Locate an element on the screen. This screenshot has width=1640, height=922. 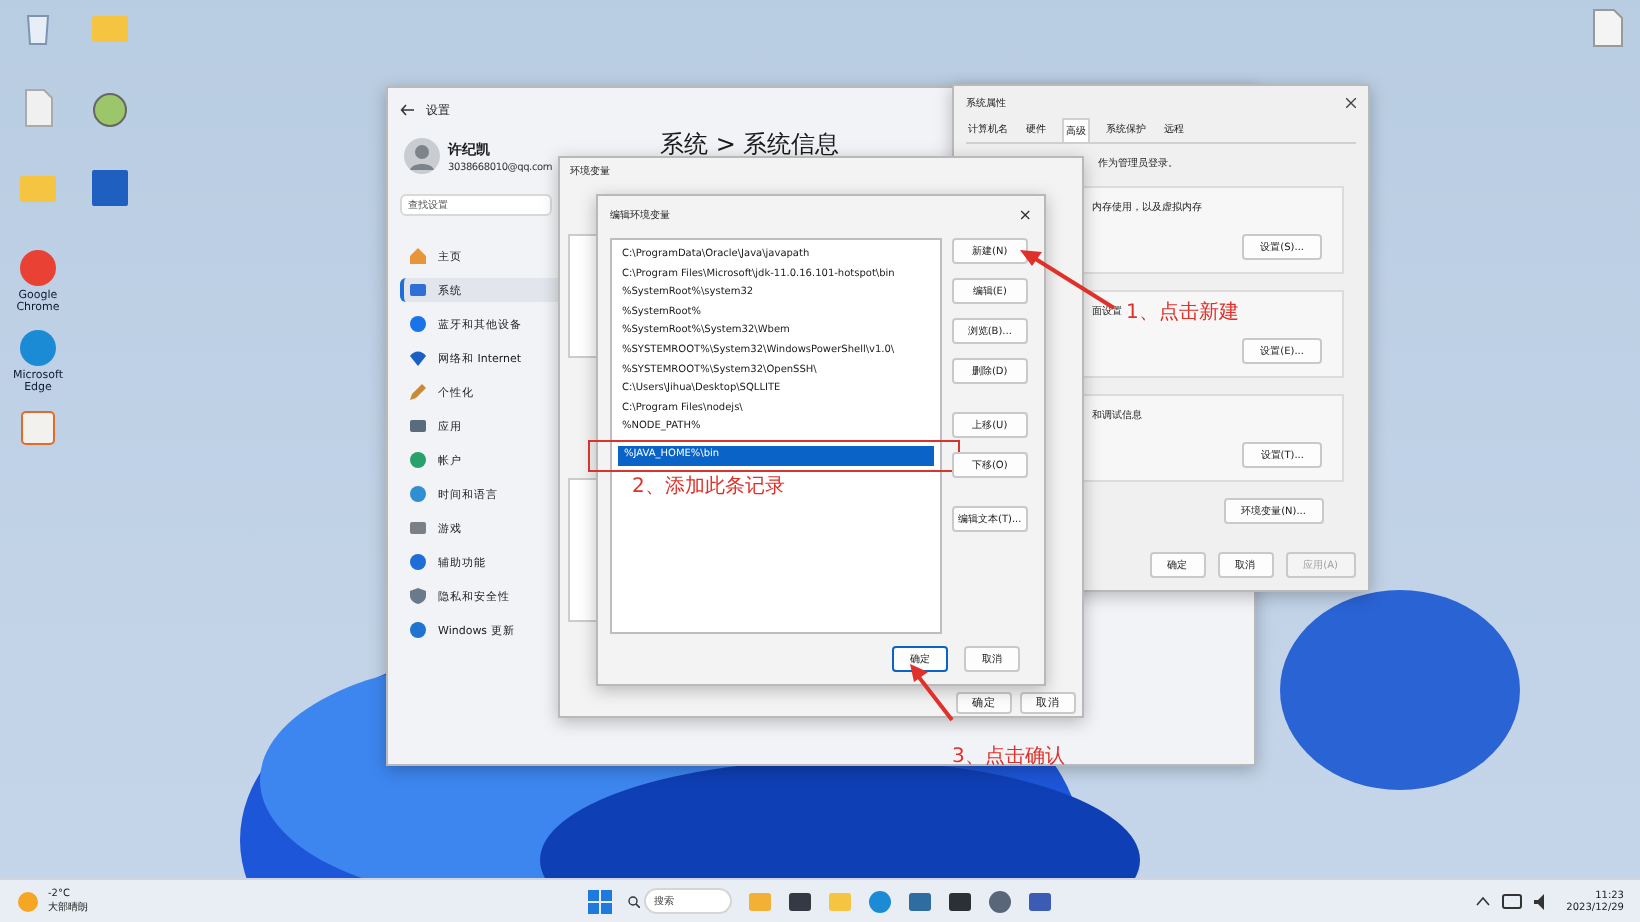
network-icon is located at coordinates (1512, 901).